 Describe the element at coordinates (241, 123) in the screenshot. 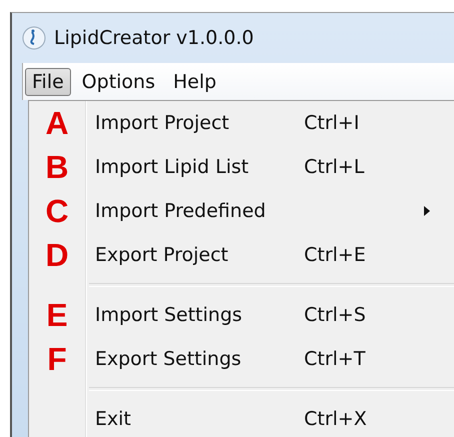

I see `menu-item: A Import Project Ctrl+I` at that location.